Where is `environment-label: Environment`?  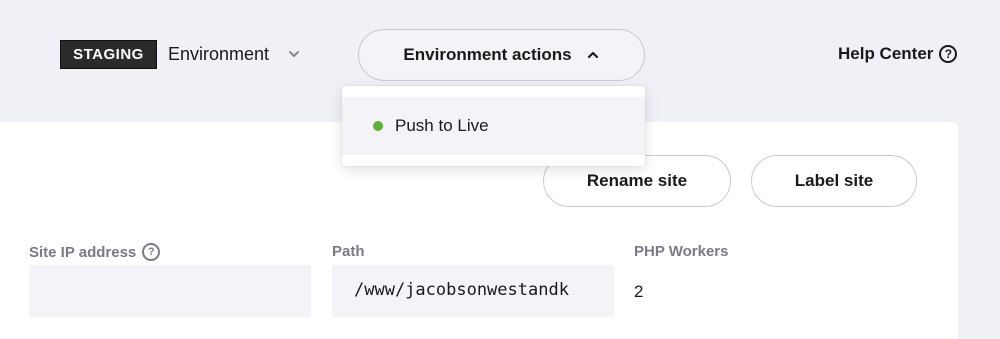
environment-label: Environment is located at coordinates (218, 54).